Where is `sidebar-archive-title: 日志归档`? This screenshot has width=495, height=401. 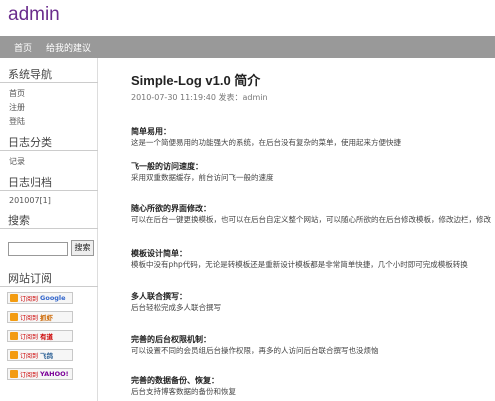 sidebar-archive-title: 日志归档 is located at coordinates (30, 182).